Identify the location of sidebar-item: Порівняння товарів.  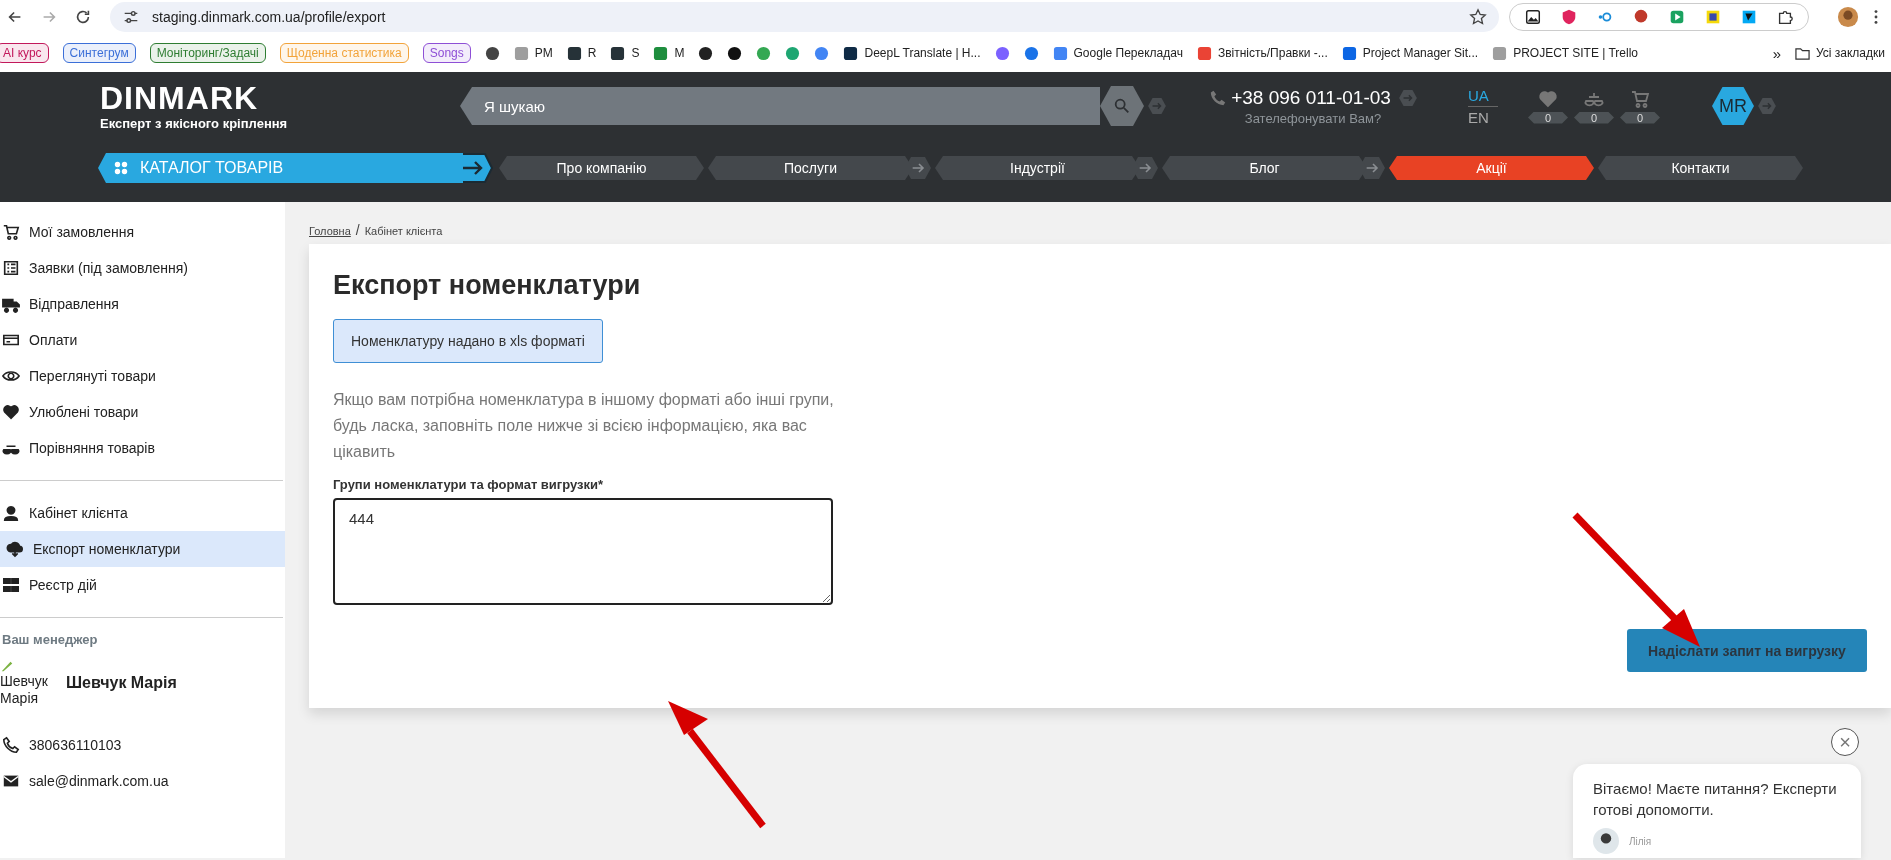
(142, 448).